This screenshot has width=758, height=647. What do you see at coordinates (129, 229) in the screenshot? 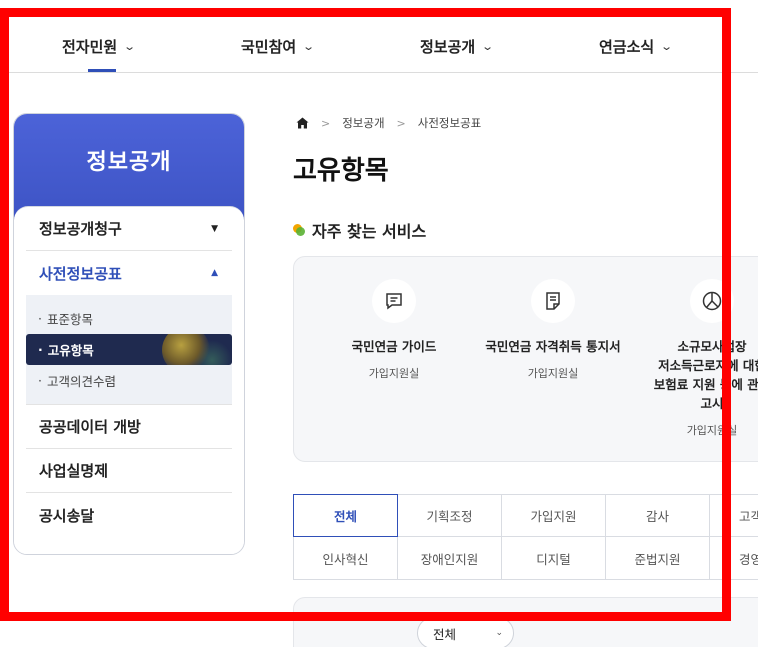
I see `sidebar-item-info-request: 정보공개청구 ▼` at bounding box center [129, 229].